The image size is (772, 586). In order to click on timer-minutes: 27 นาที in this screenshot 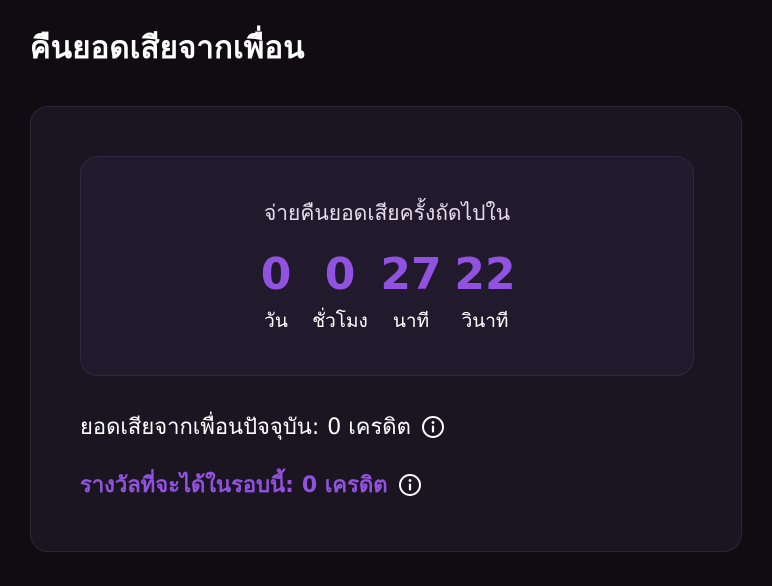, I will do `click(411, 292)`.